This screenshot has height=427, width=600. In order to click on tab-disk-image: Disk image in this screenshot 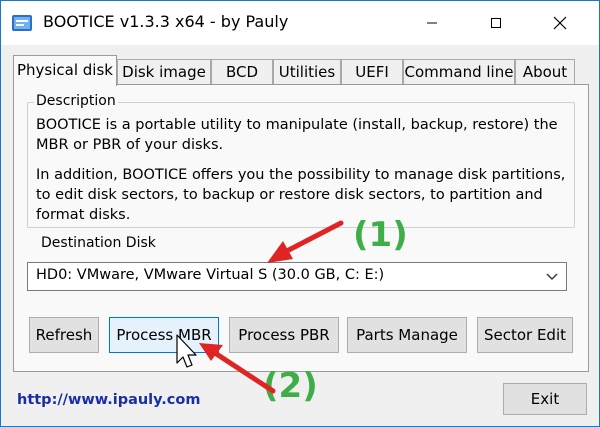, I will do `click(164, 72)`.